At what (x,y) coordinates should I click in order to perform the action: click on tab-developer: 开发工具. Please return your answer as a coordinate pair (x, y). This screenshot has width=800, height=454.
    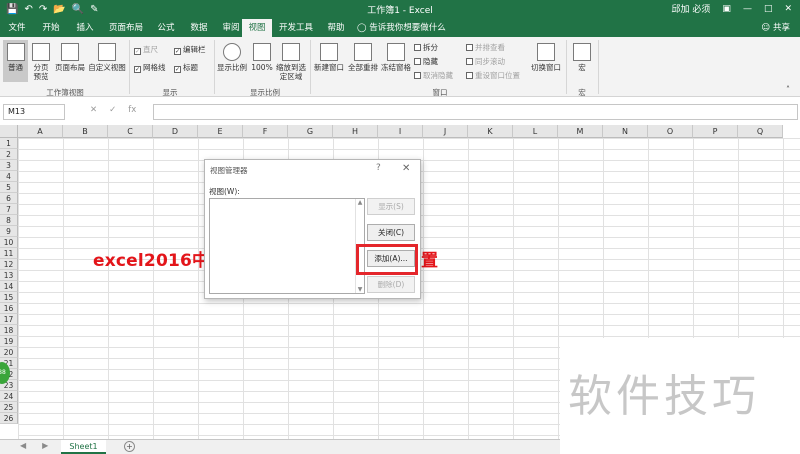
    Looking at the image, I should click on (296, 28).